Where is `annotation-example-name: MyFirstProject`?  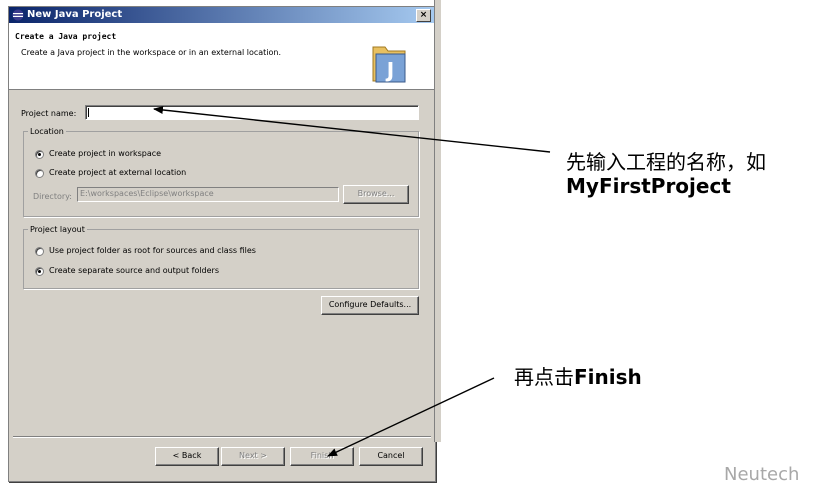
annotation-example-name: MyFirstProject is located at coordinates (648, 186).